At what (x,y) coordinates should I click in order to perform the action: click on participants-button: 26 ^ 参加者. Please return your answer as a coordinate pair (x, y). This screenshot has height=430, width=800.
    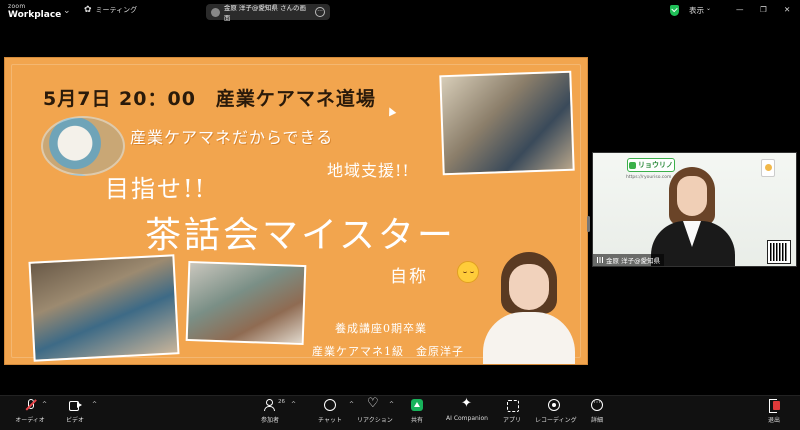
    Looking at the image, I should click on (274, 411).